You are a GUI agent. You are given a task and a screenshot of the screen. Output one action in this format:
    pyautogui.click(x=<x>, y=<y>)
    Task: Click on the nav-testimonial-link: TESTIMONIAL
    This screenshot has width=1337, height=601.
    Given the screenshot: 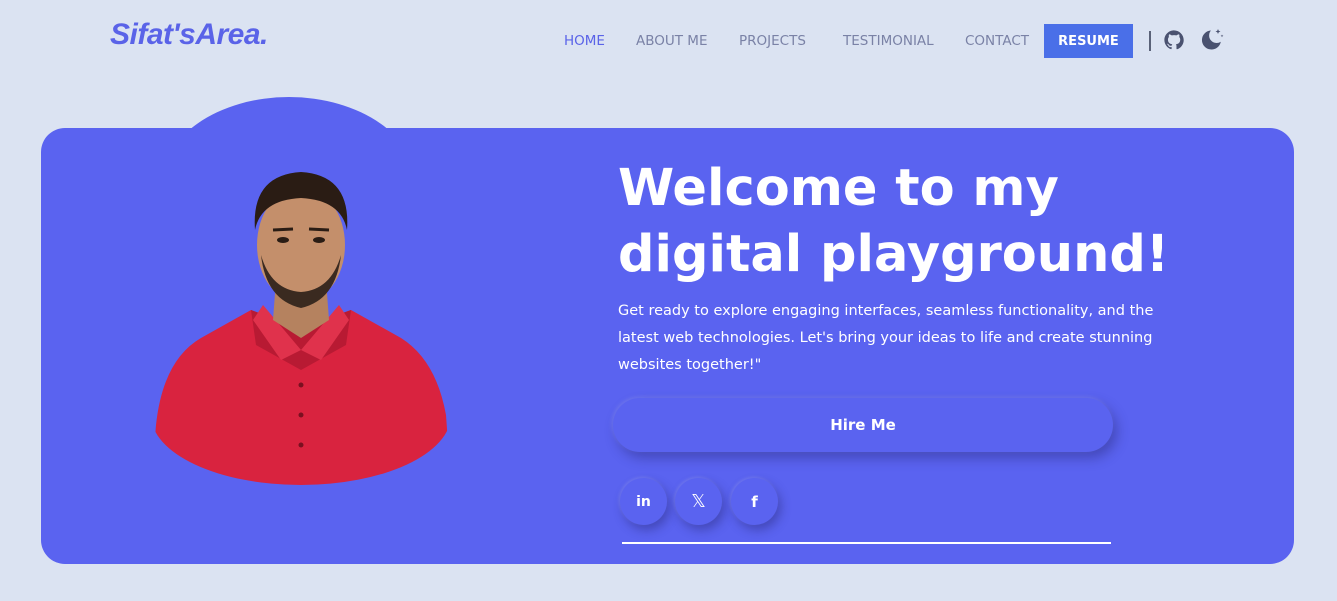 What is the action you would take?
    pyautogui.click(x=888, y=41)
    